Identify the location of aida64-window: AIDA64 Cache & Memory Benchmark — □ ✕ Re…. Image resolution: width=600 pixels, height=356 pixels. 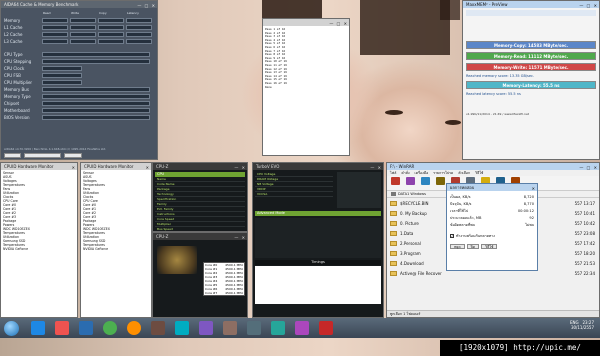
(79, 80).